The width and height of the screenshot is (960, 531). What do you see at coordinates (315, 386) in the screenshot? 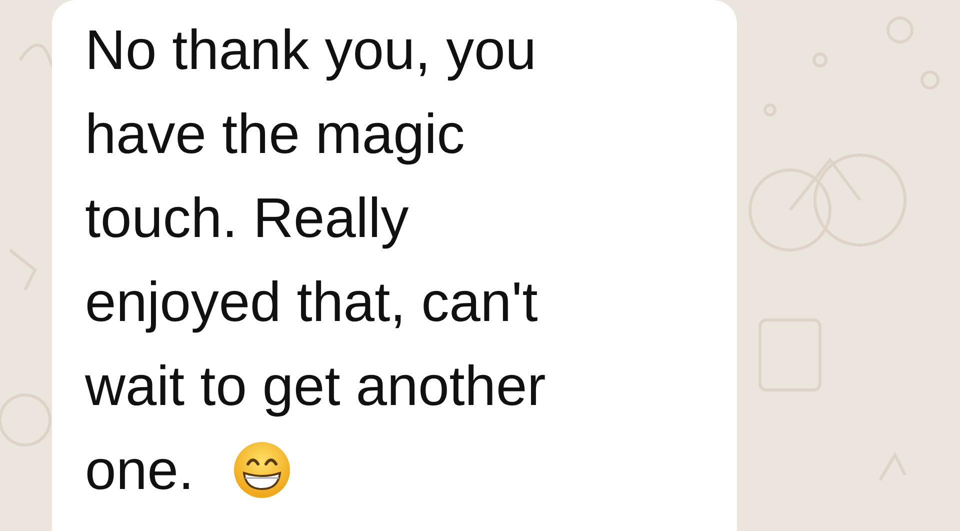
I see `message-line: wait to get another` at bounding box center [315, 386].